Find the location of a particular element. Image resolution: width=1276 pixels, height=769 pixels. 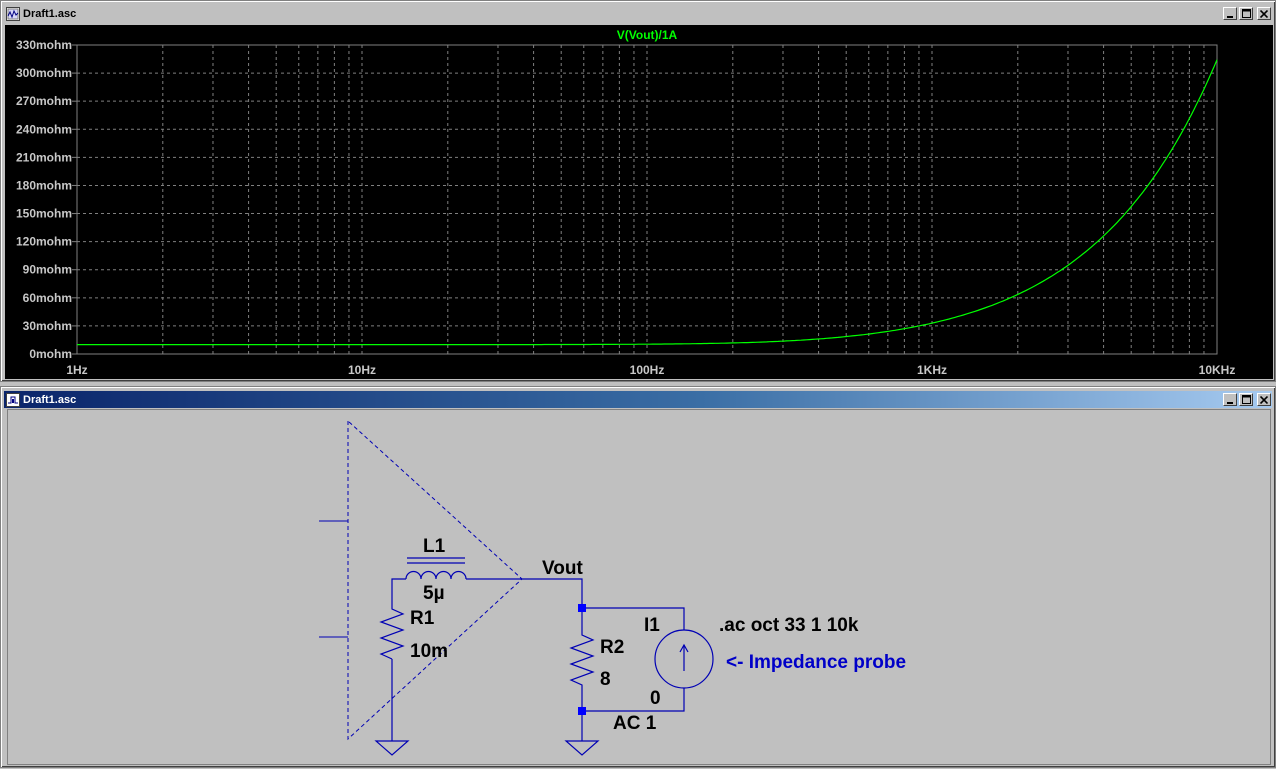

resistor-r2 is located at coordinates (582, 658).